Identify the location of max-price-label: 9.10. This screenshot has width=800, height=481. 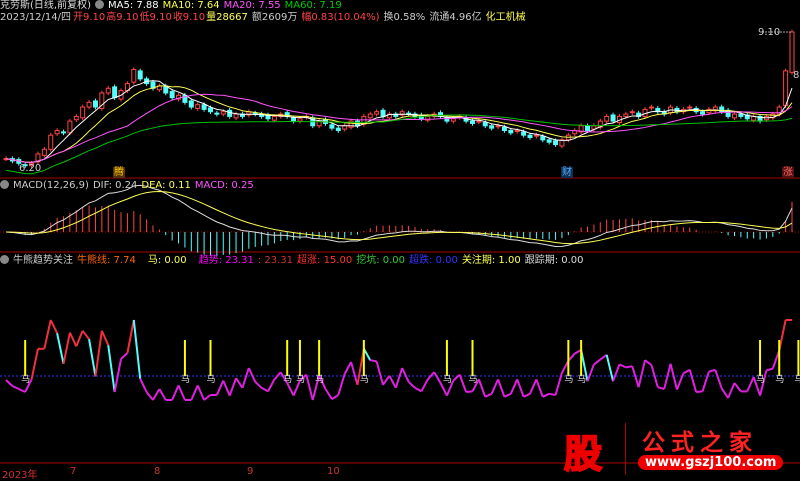
(769, 32).